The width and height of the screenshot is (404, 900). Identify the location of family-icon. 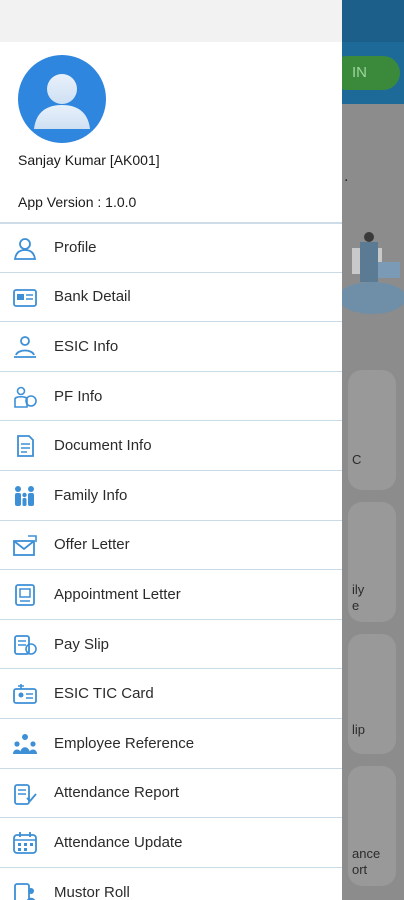
(24, 495).